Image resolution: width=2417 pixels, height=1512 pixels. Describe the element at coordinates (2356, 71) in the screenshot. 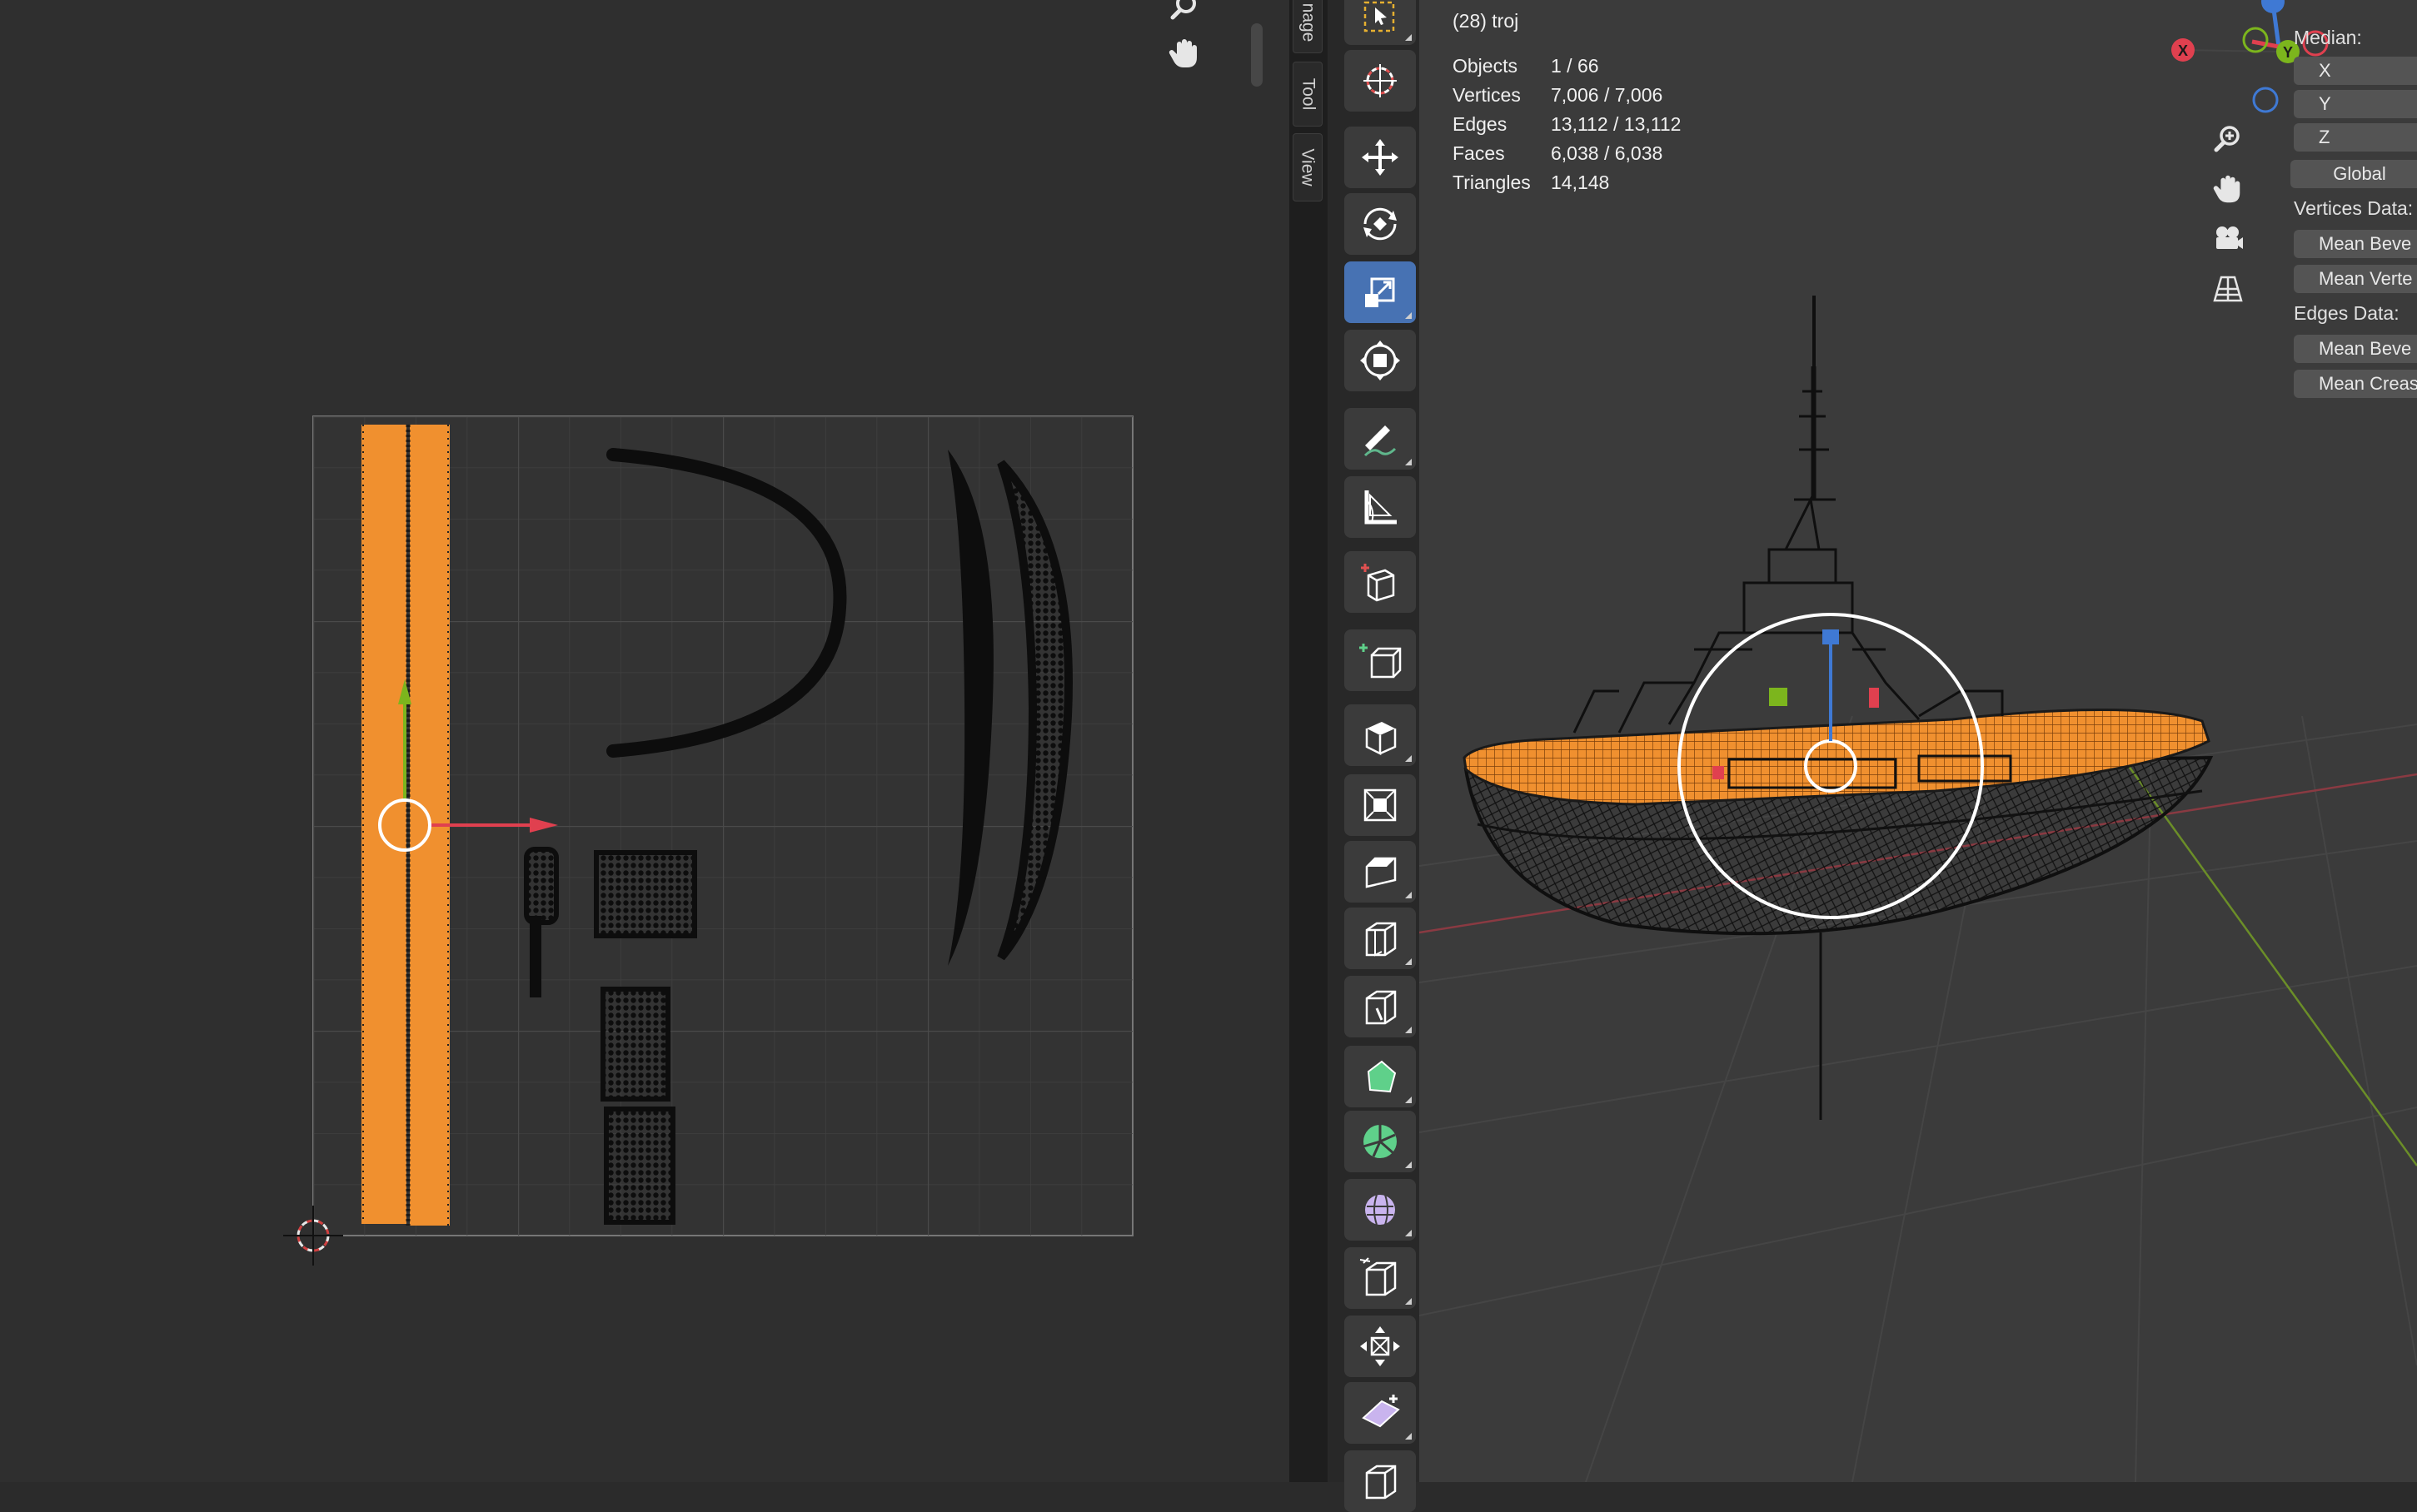

I see `median-x-field: X` at that location.